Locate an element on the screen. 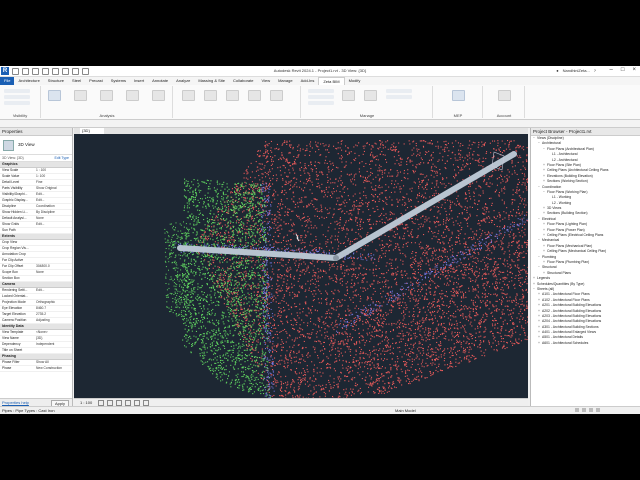 The image size is (640, 480). tab-architecture: Architecture is located at coordinates (28, 81).